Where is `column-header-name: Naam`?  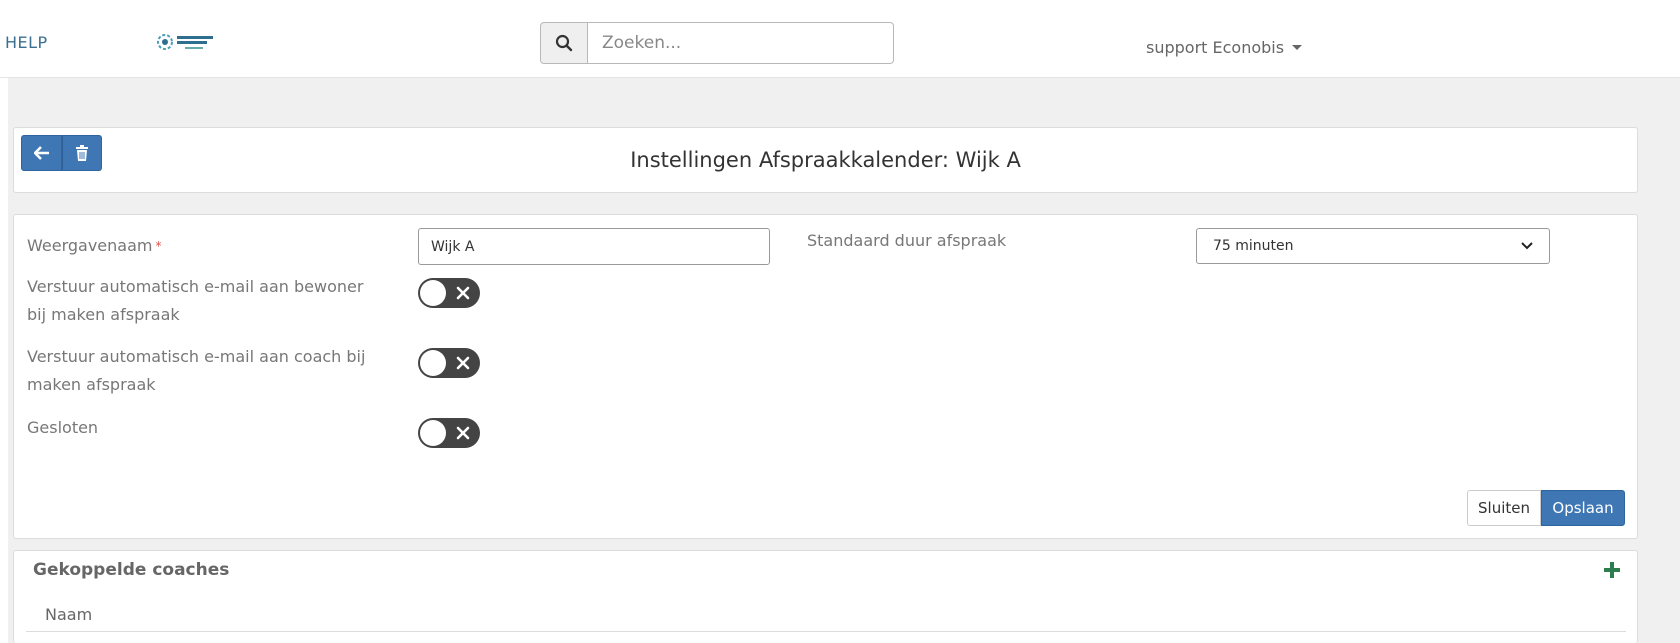
column-header-name: Naam is located at coordinates (69, 614).